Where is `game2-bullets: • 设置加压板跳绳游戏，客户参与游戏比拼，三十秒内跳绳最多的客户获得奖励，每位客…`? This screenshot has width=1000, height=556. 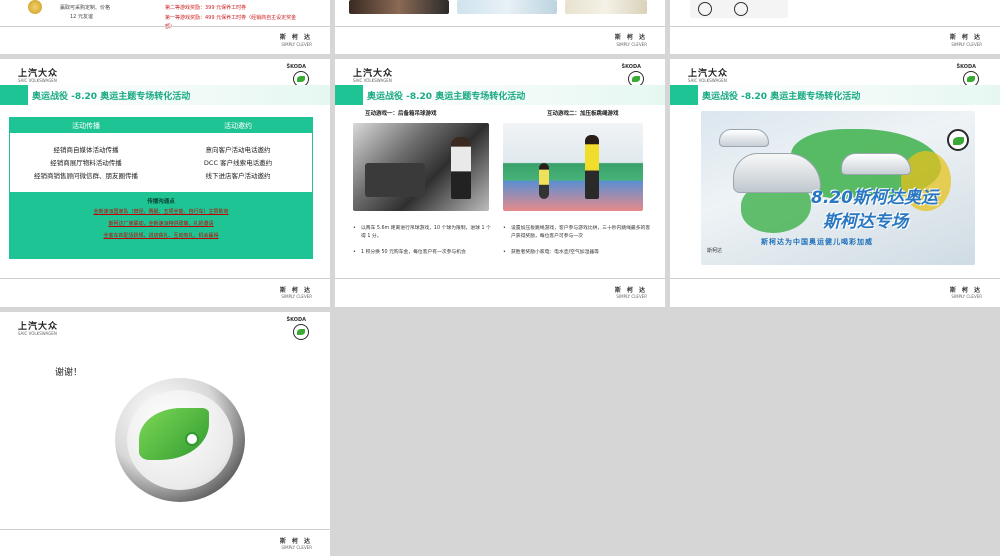
game2-bullets: • 设置加压板跳绳游戏，客户参与游戏比拼，三十秒内跳绳最多的客户获得奖励，每位客… is located at coordinates (577, 241).